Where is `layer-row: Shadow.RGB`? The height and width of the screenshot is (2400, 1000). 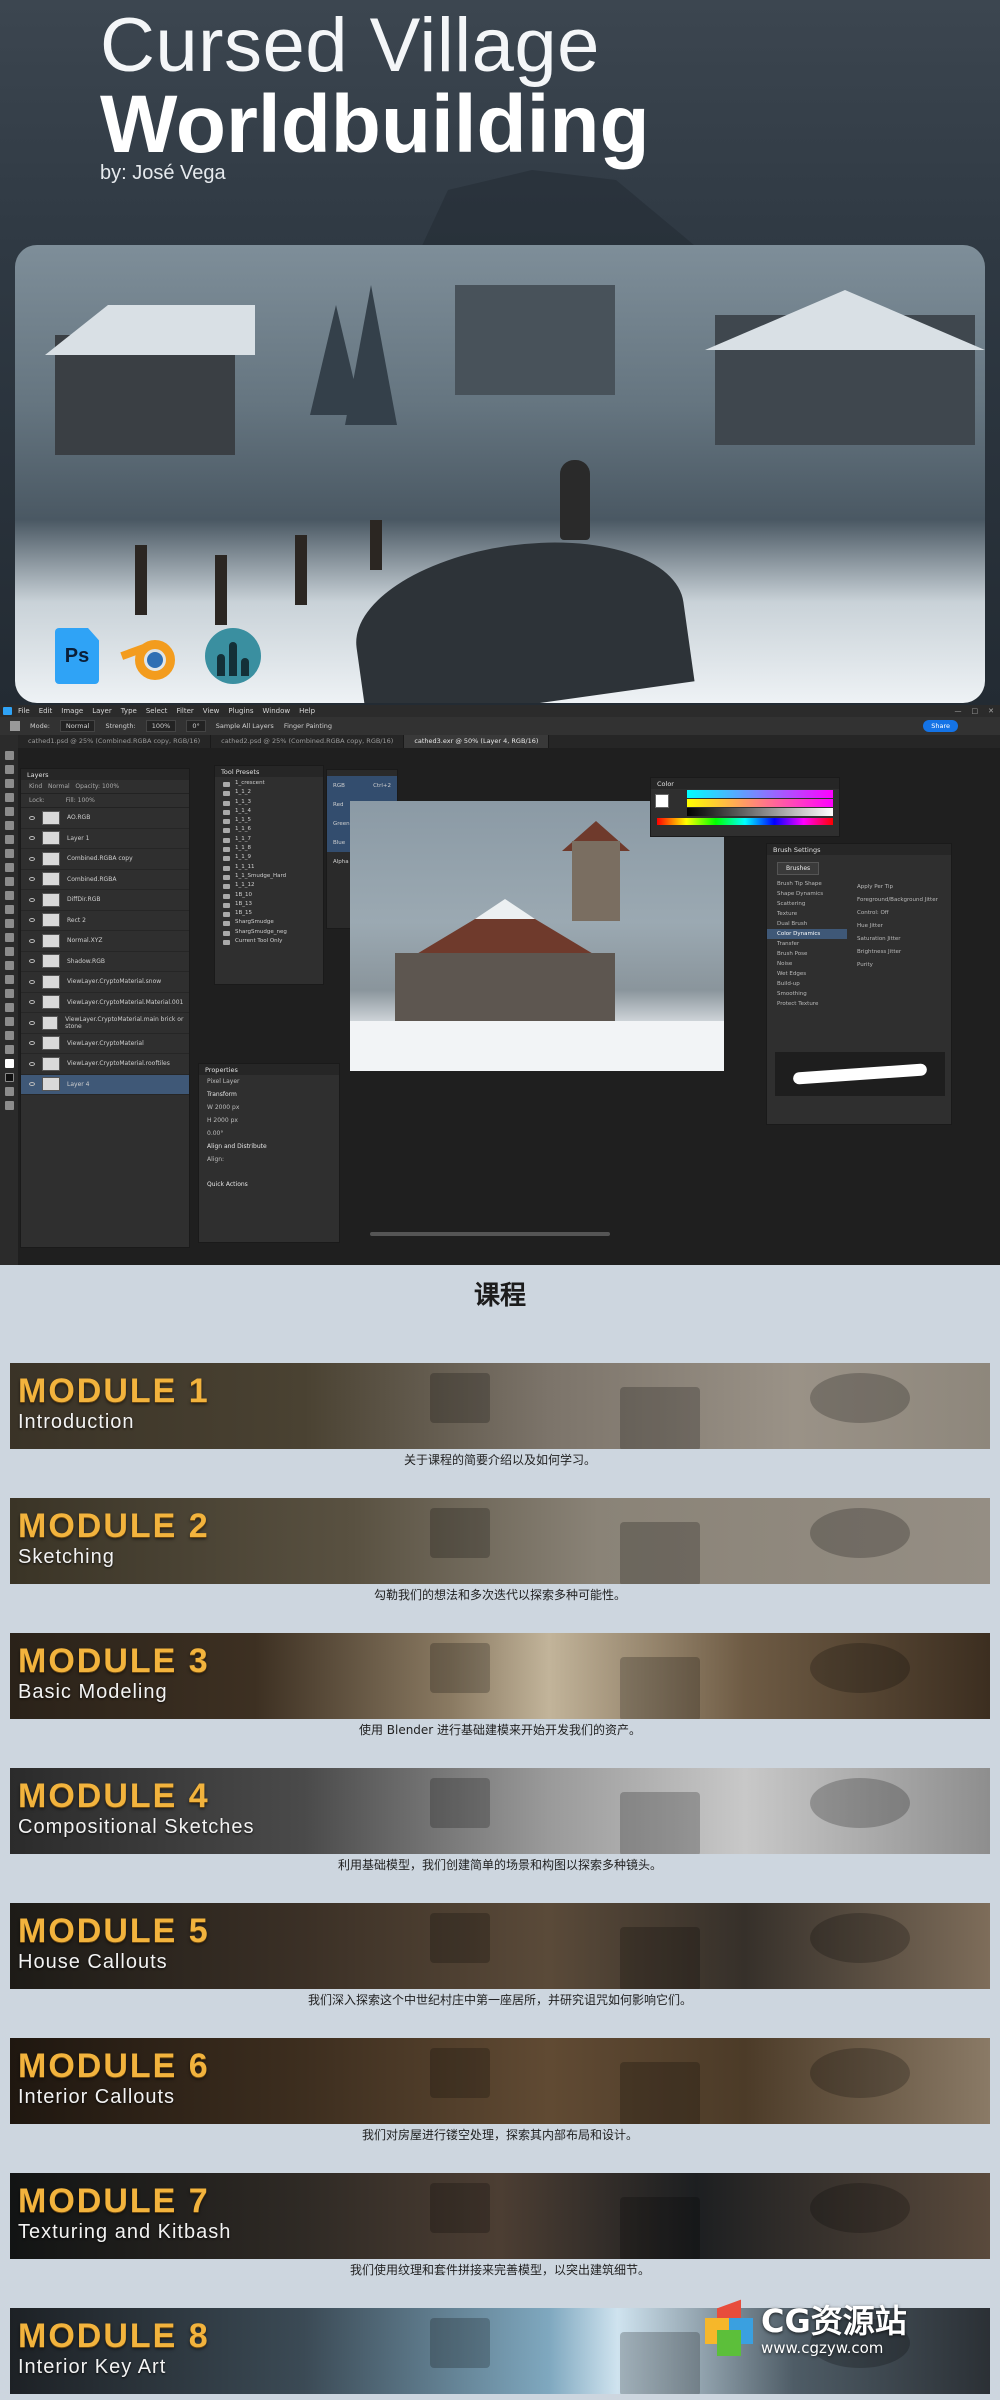
layer-row: Shadow.RGB is located at coordinates (105, 962).